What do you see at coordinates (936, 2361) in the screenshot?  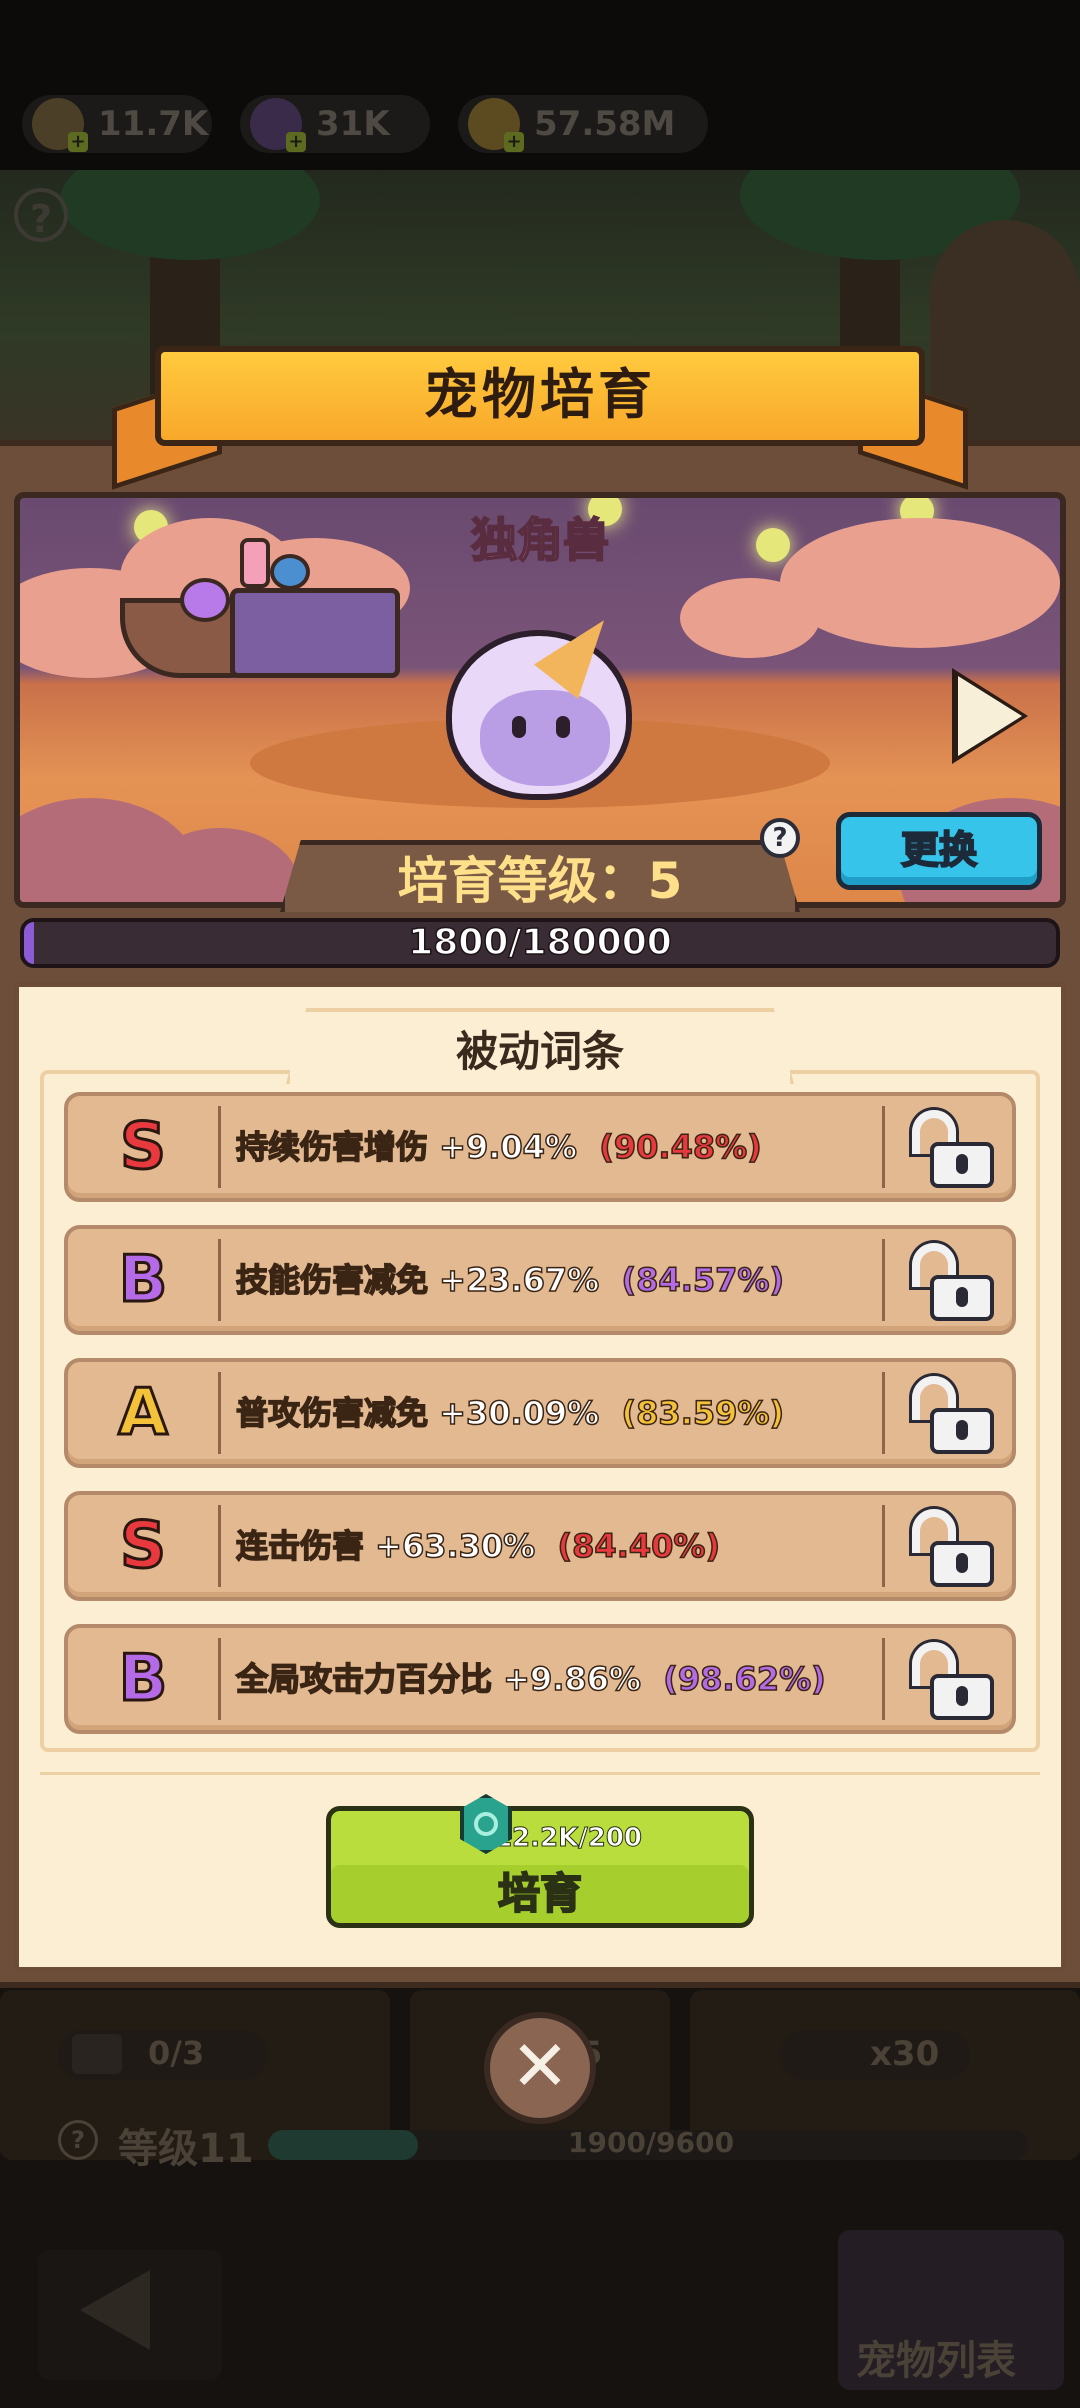 I see `pet-list-label: 宠物列表` at bounding box center [936, 2361].